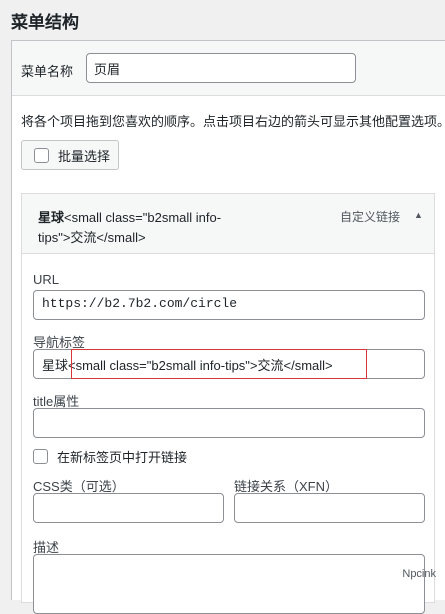 The width and height of the screenshot is (445, 614). I want to click on menu-item-toggle-arrow-icon: ▲, so click(418, 215).